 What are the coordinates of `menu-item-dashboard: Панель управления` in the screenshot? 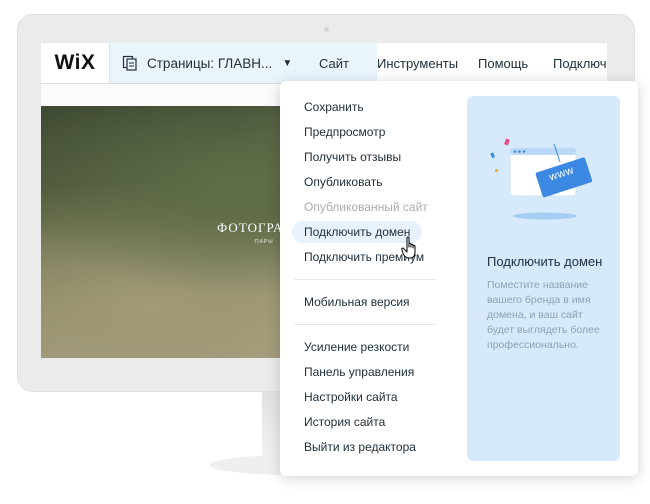 It's located at (359, 372).